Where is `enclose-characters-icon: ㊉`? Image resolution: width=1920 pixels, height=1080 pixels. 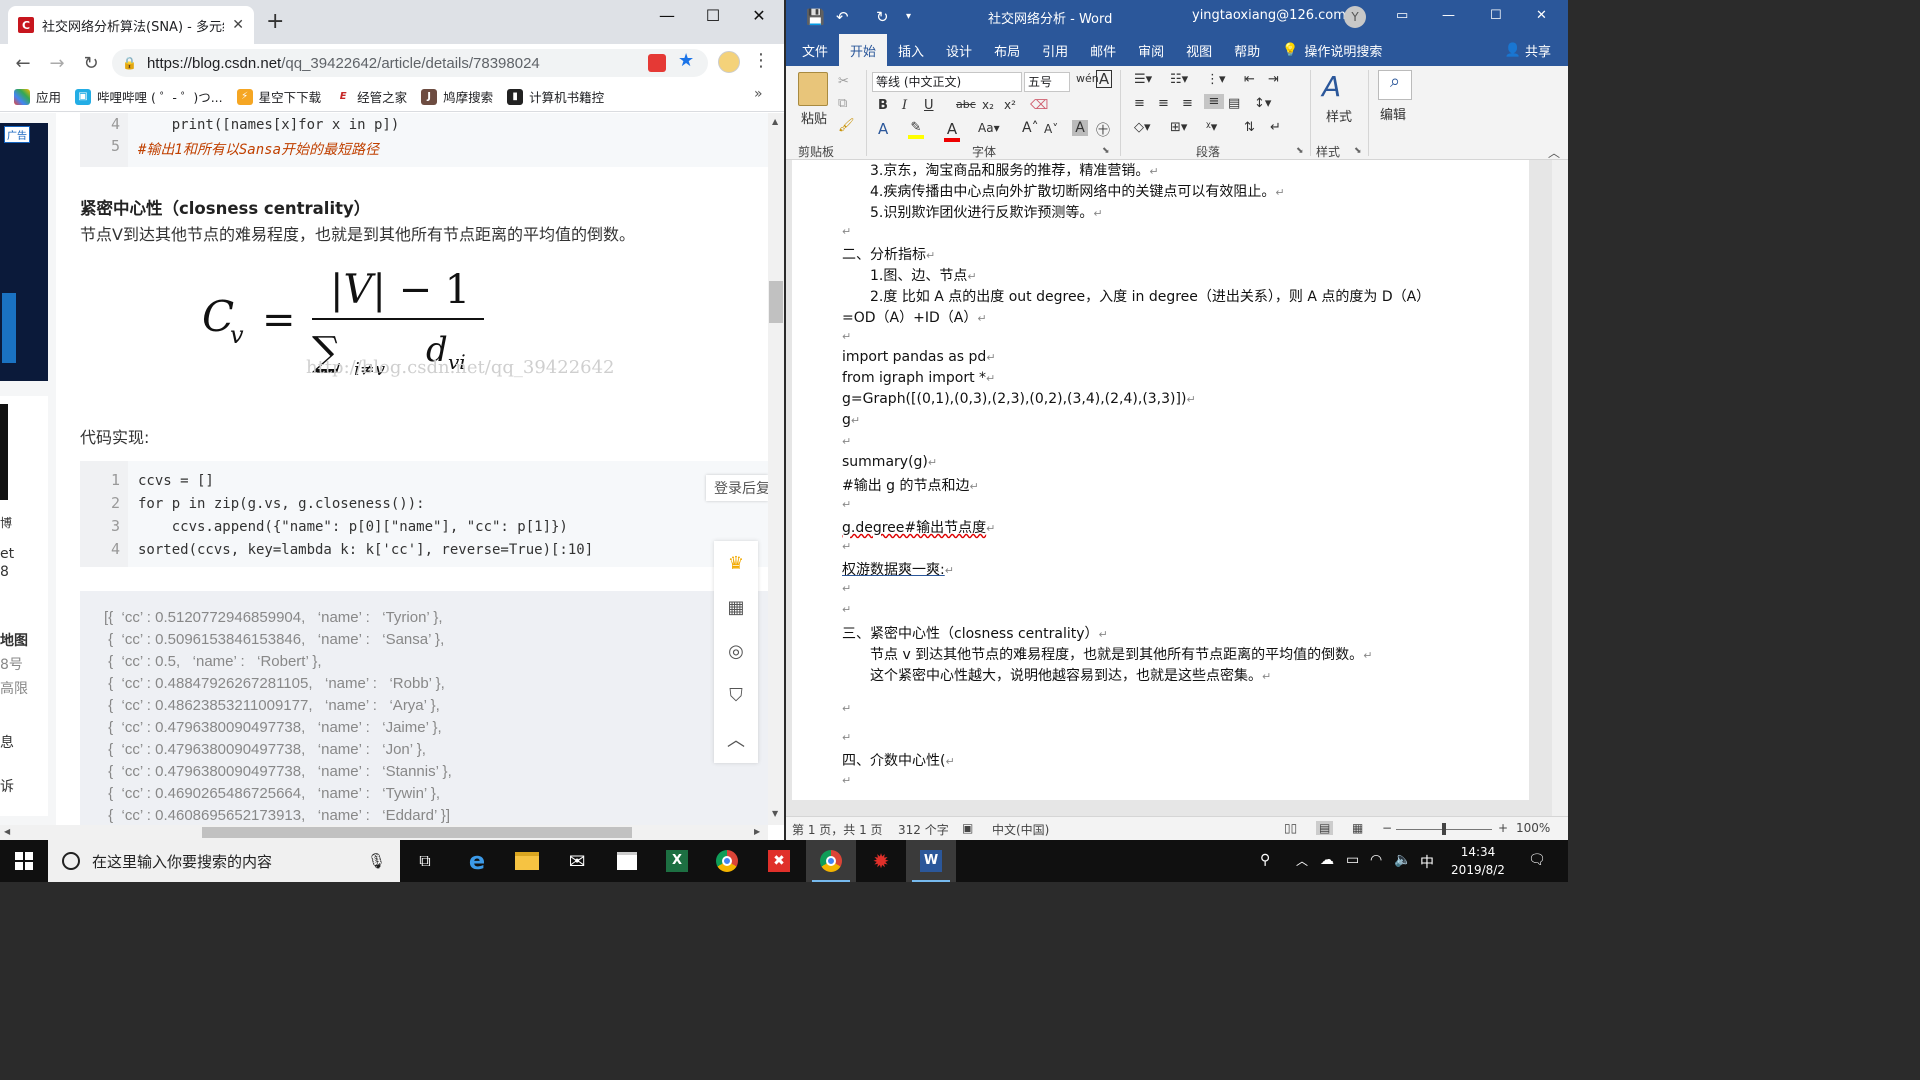 enclose-characters-icon: ㊉ is located at coordinates (1103, 130).